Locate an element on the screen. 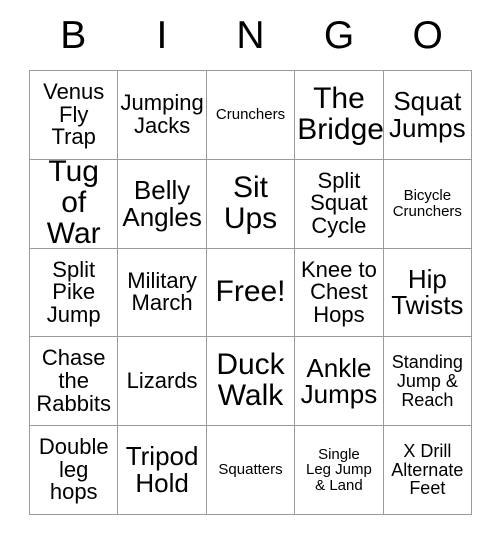 The width and height of the screenshot is (500, 544). bingo-cell-label: Split Pike Jump is located at coordinates (73, 291).